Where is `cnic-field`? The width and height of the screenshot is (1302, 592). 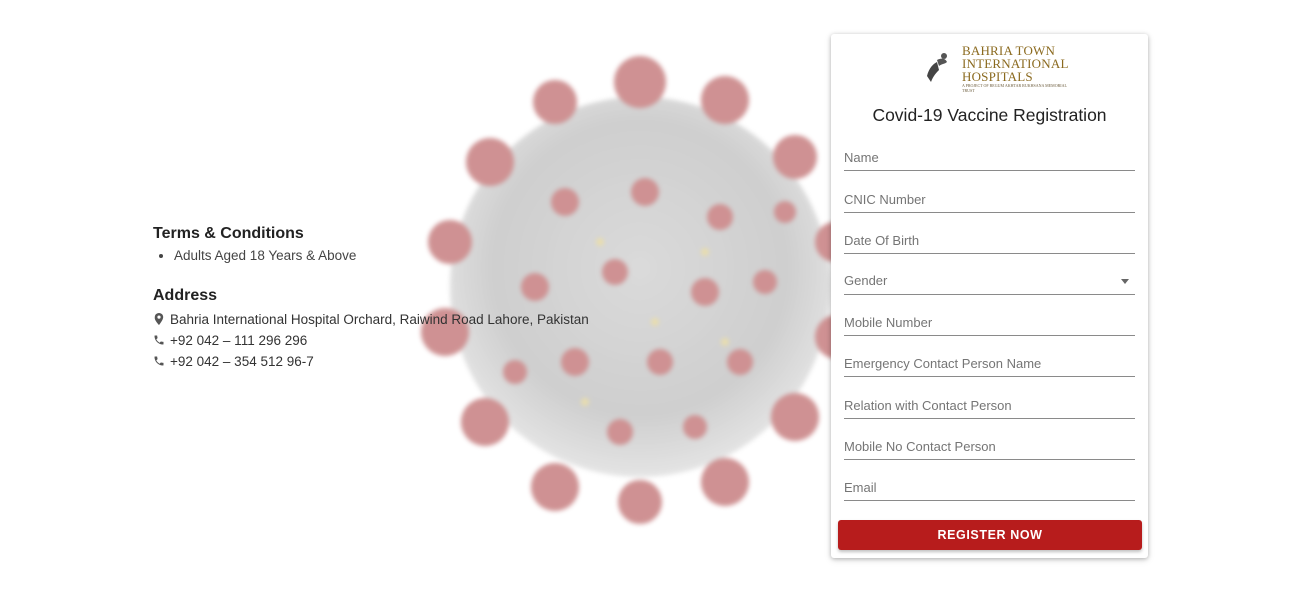
cnic-field is located at coordinates (989, 199).